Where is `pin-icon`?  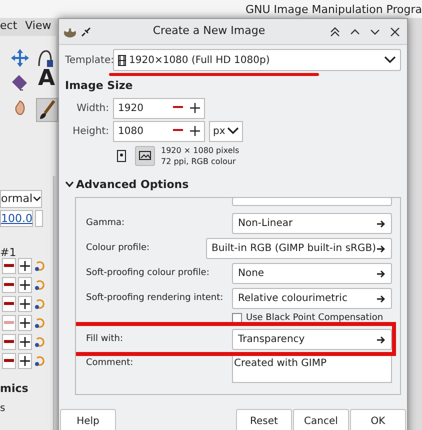
pin-icon is located at coordinates (86, 31).